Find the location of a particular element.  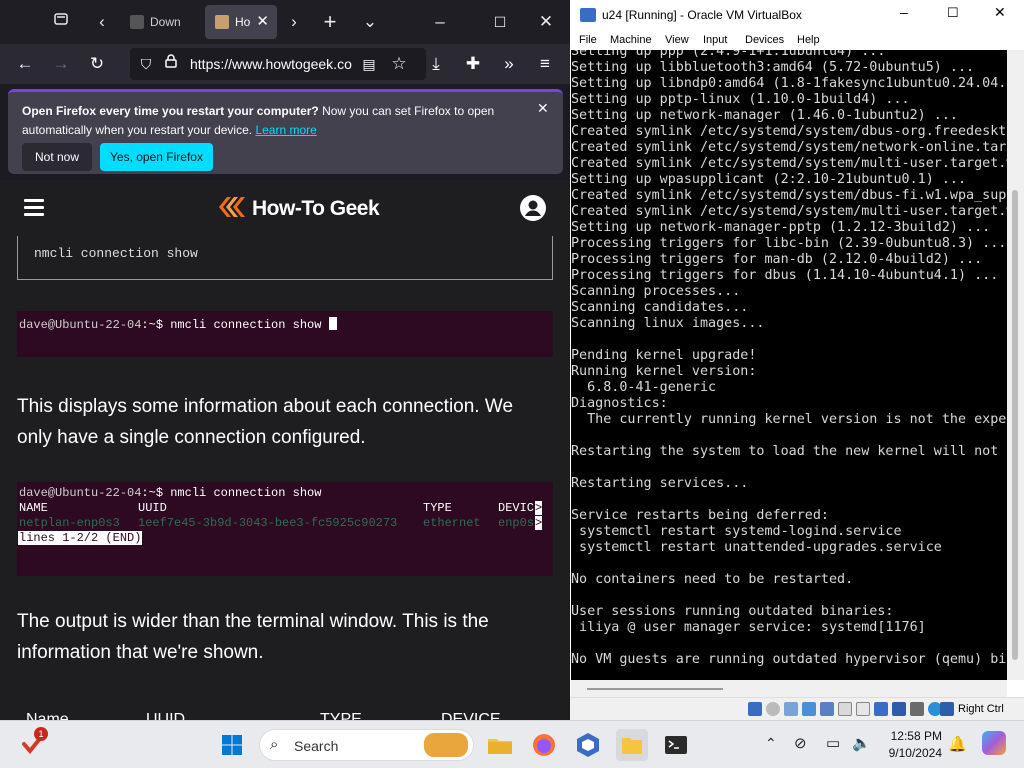

yes-open-firefox-button: Yes, open Firefox is located at coordinates (156, 157).